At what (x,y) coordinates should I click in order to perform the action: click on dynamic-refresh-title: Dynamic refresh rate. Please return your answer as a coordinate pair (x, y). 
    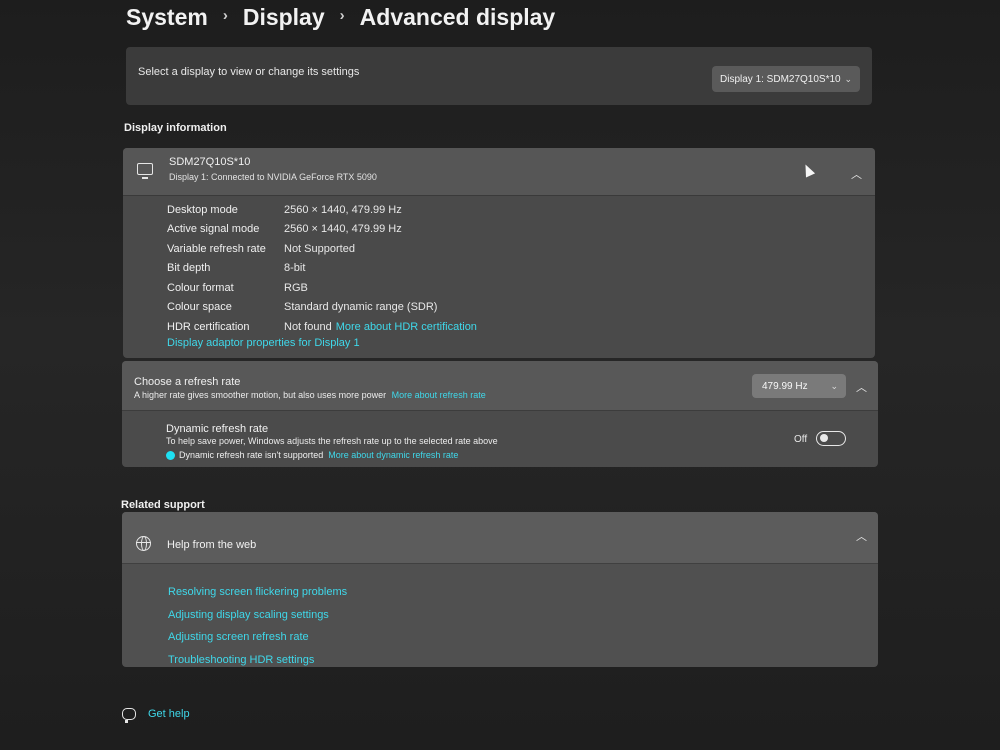
    Looking at the image, I should click on (217, 429).